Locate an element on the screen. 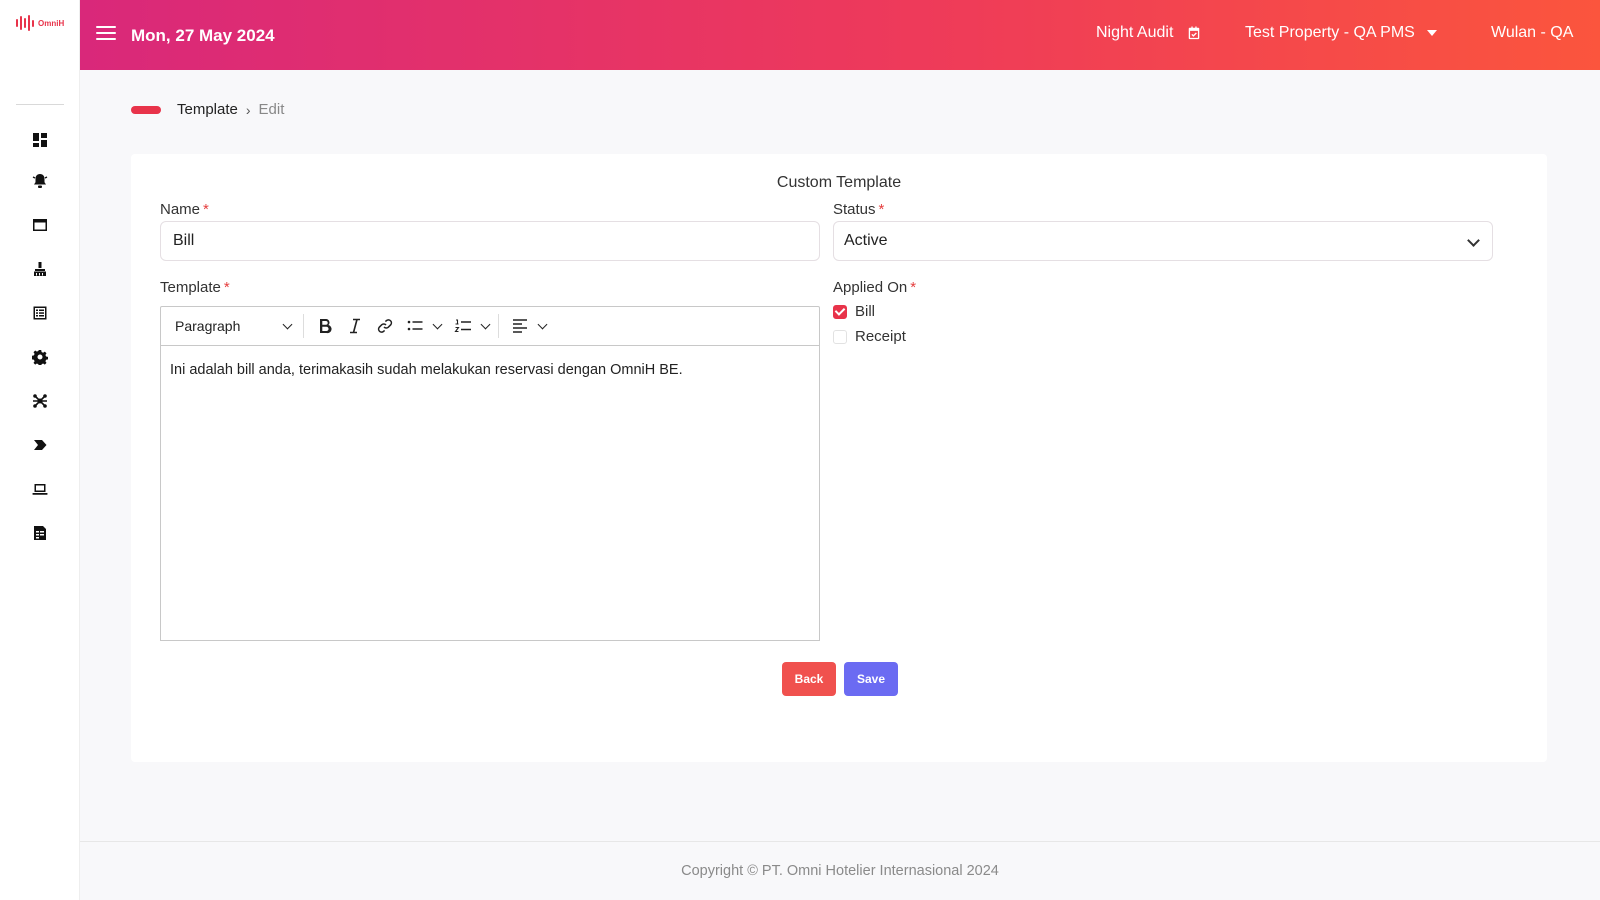 The image size is (1600, 900). checkbox-unchecked-icon is located at coordinates (840, 336).